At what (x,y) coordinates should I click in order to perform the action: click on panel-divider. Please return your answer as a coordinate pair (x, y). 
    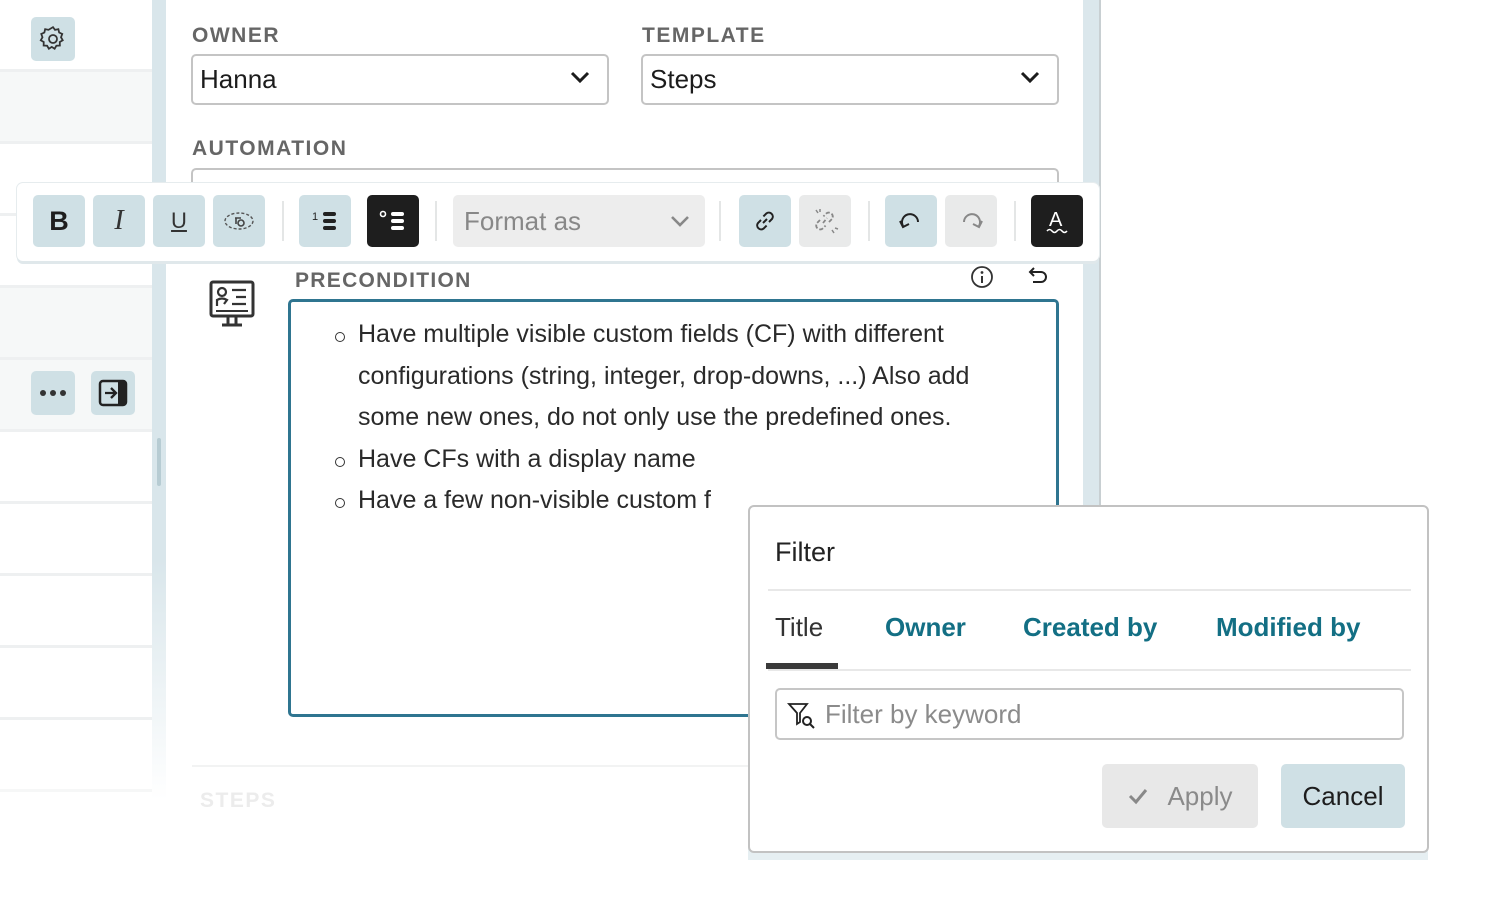
    Looking at the image, I should click on (159, 400).